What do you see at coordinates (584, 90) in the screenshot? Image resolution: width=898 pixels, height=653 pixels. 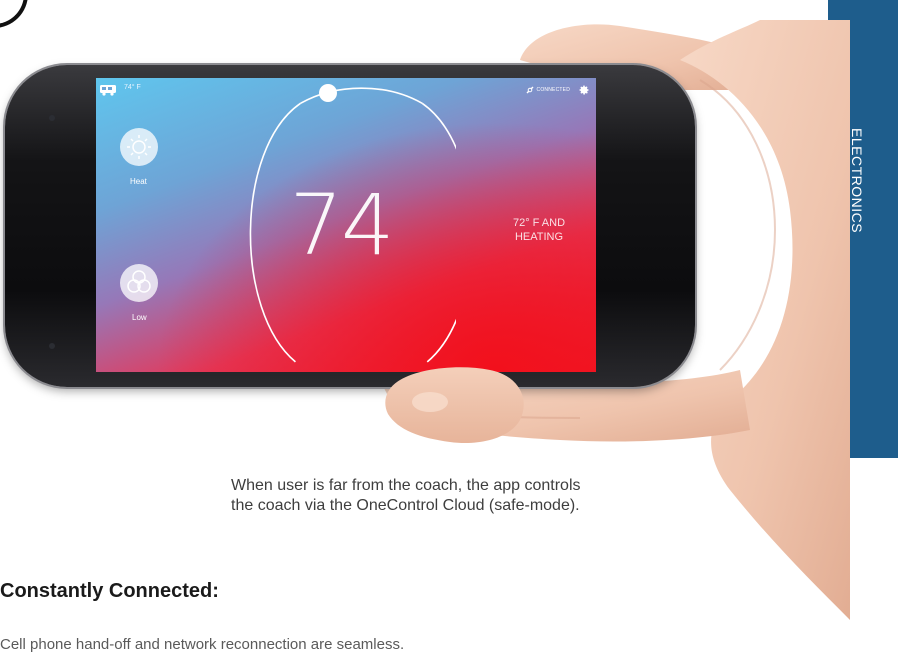 I see `gear-icon` at bounding box center [584, 90].